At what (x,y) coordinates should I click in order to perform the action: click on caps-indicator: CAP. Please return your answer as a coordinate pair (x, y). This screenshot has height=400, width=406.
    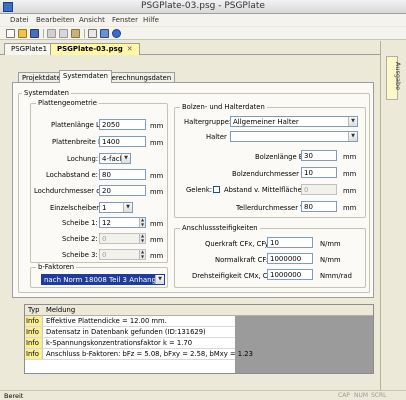
    Looking at the image, I should click on (344, 395).